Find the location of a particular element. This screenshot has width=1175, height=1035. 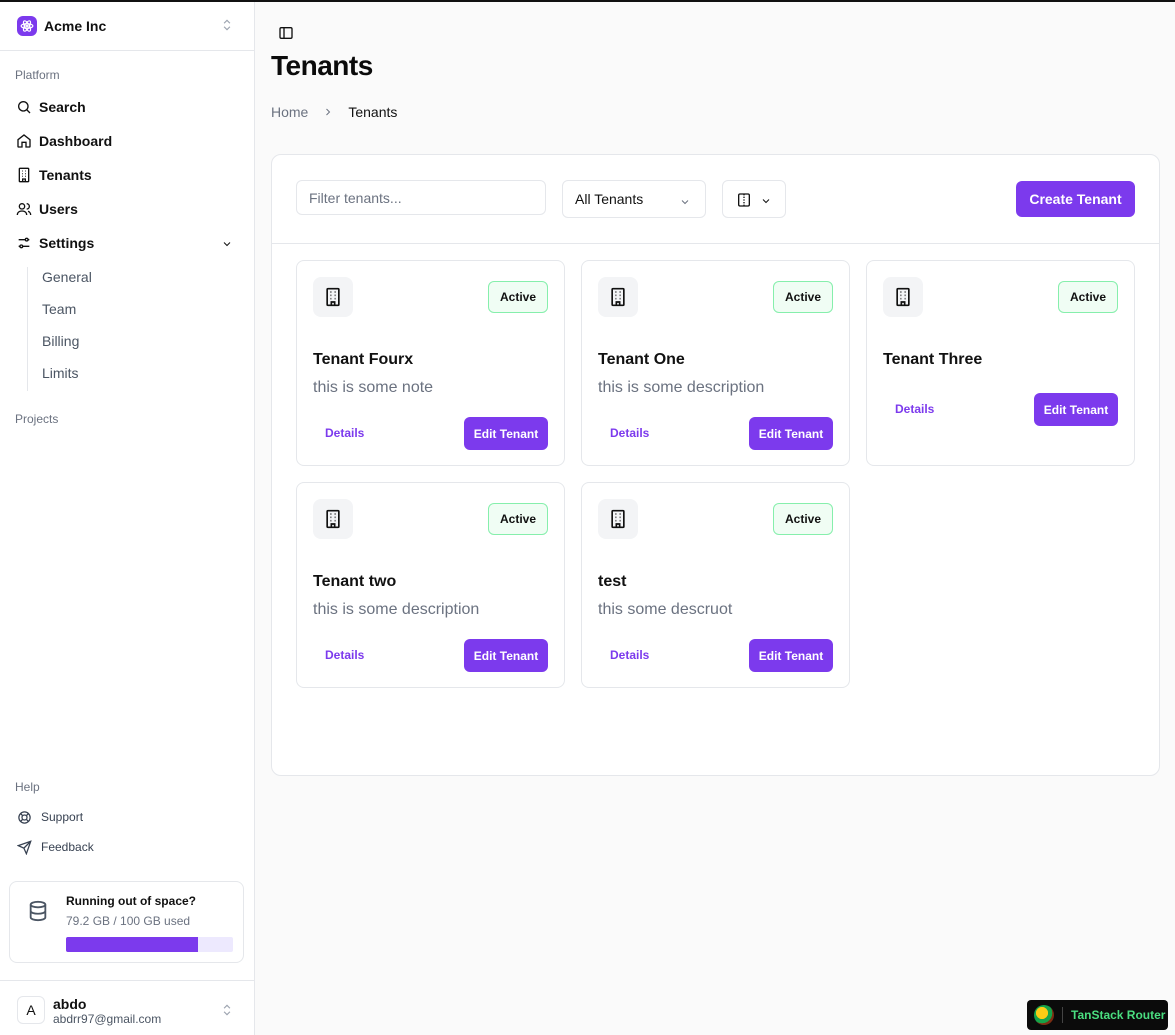

sidebar-item-label: Settings is located at coordinates (67, 243).